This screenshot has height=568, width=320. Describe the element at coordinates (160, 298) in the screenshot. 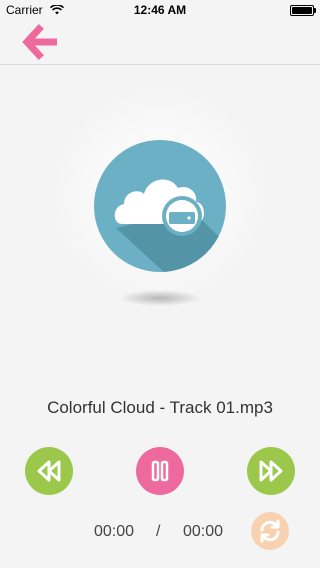

I see `artwork-shadow` at that location.